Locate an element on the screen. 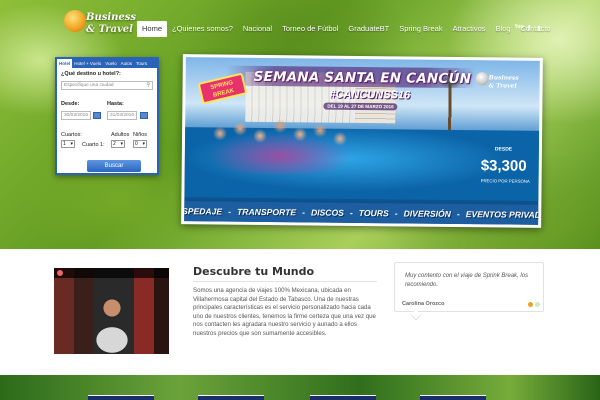  video-thumbnail is located at coordinates (111, 311).